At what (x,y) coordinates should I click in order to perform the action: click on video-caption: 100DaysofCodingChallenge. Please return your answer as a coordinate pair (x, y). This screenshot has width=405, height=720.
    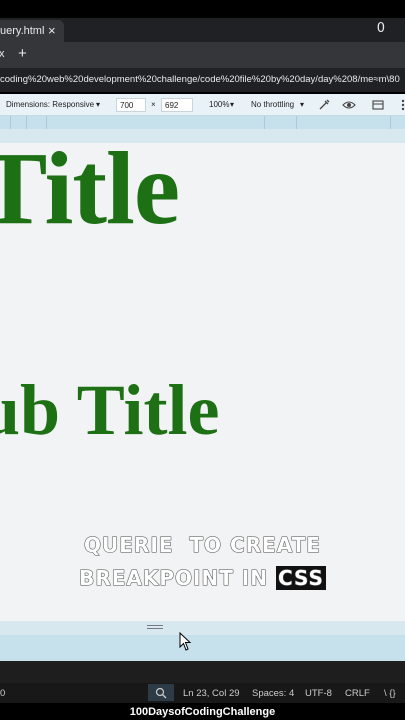
    Looking at the image, I should click on (202, 711).